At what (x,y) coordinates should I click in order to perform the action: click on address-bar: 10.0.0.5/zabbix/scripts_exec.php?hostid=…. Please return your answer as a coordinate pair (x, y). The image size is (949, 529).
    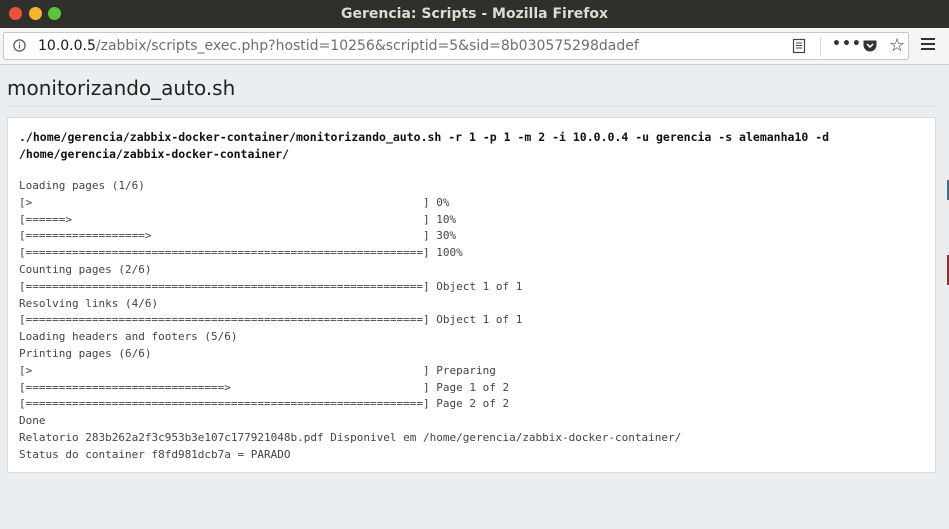
    Looking at the image, I should click on (456, 46).